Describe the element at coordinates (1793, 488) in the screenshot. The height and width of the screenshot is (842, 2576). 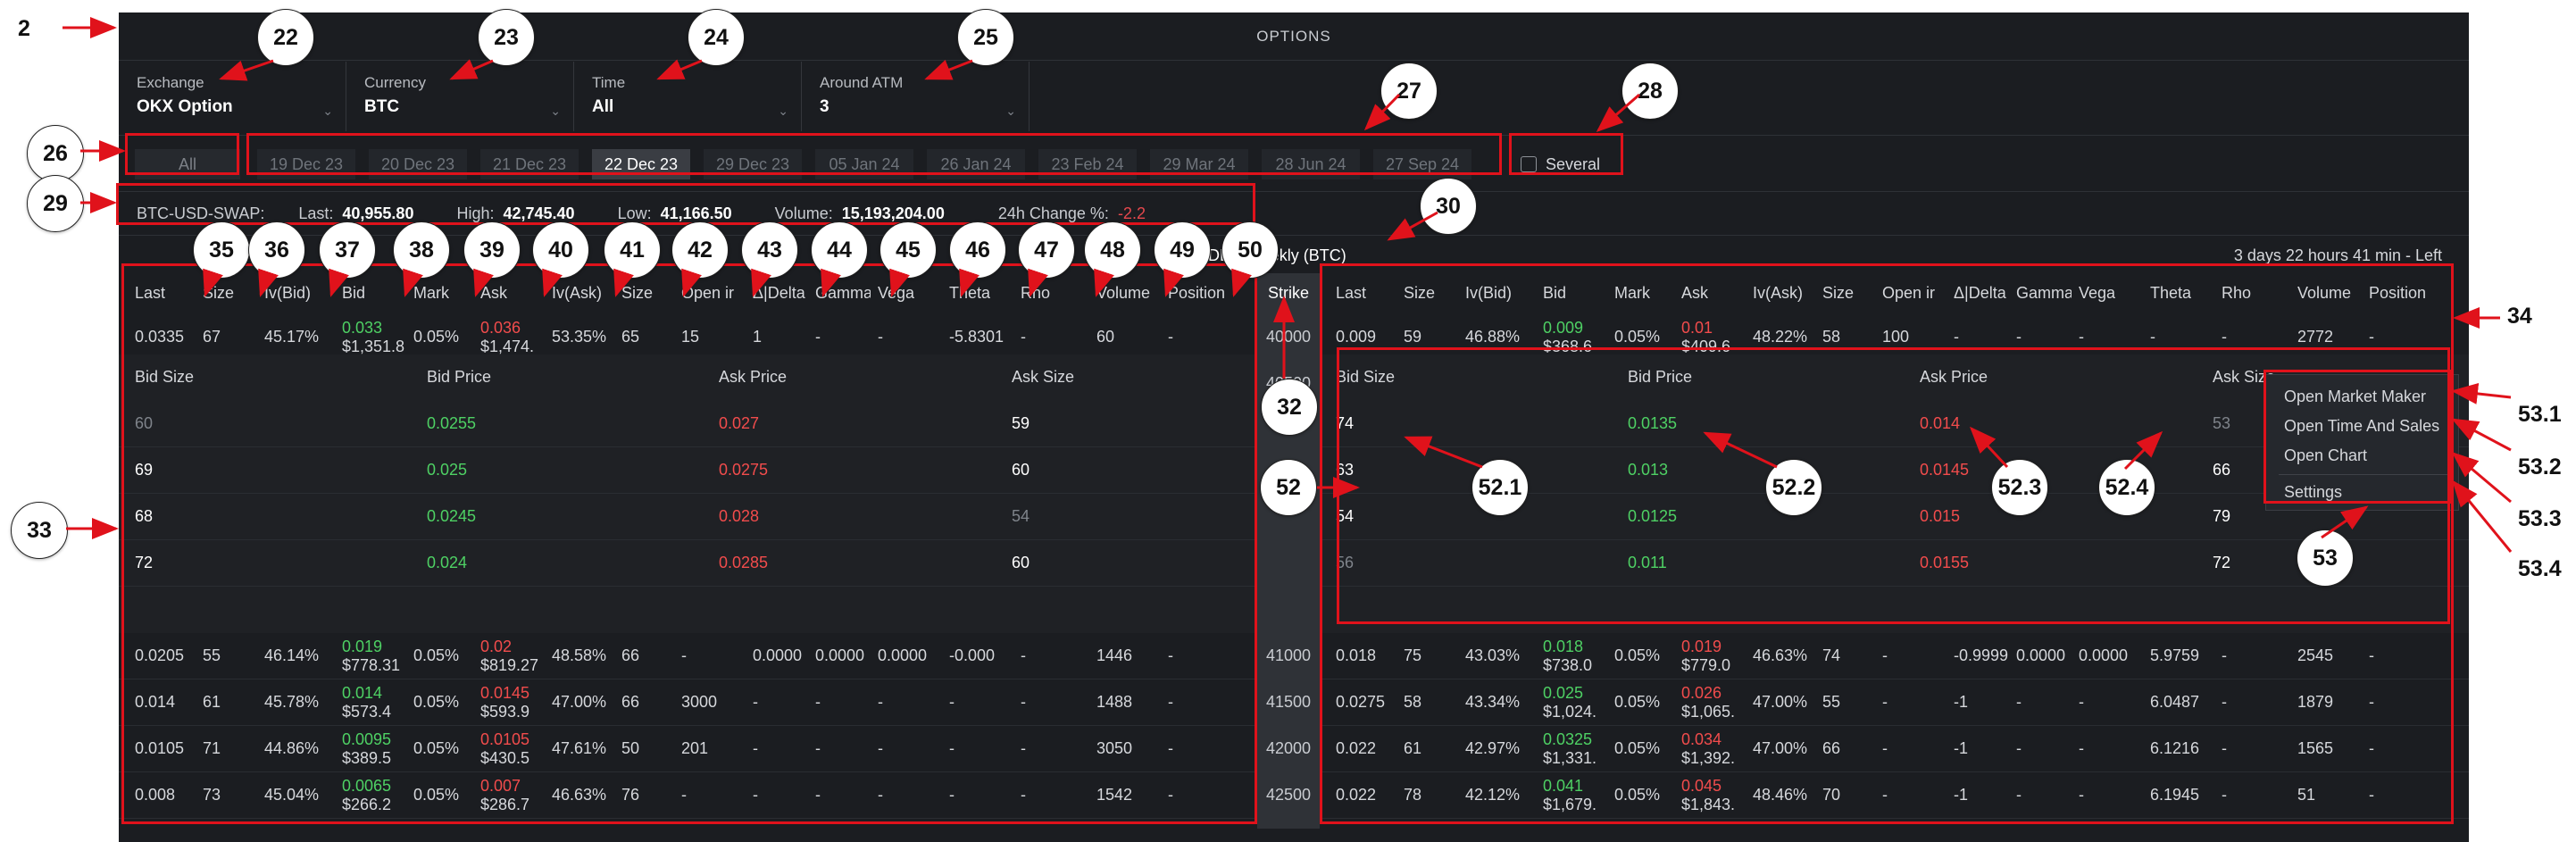
I see `callout-52.2: 52.2` at that location.